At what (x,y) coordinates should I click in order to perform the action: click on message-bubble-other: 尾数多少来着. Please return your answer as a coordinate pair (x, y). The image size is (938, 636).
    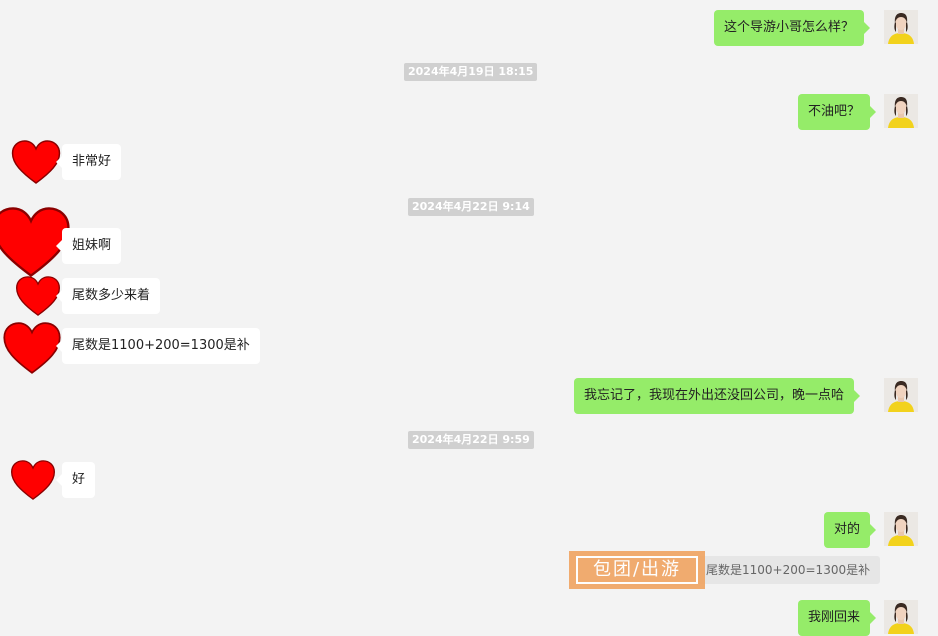
    Looking at the image, I should click on (108, 296).